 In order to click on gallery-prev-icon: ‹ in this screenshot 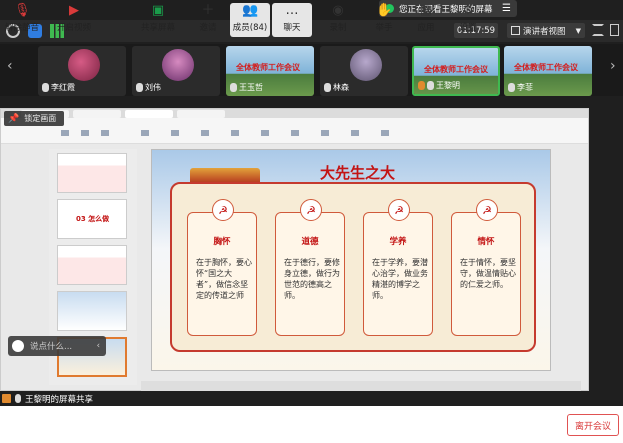, I will do `click(10, 66)`.